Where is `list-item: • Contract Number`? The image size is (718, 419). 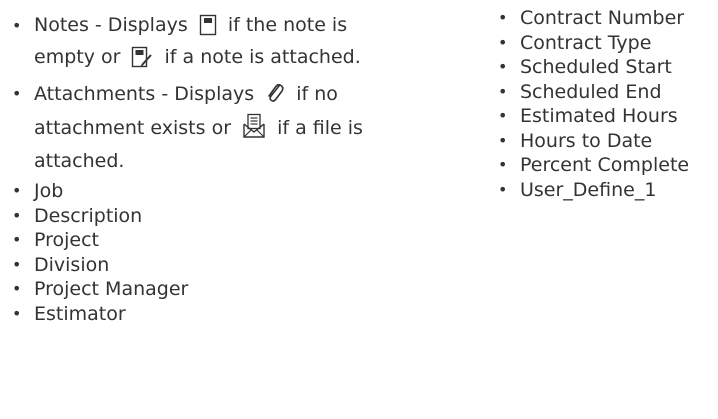 list-item: • Contract Number is located at coordinates (605, 18).